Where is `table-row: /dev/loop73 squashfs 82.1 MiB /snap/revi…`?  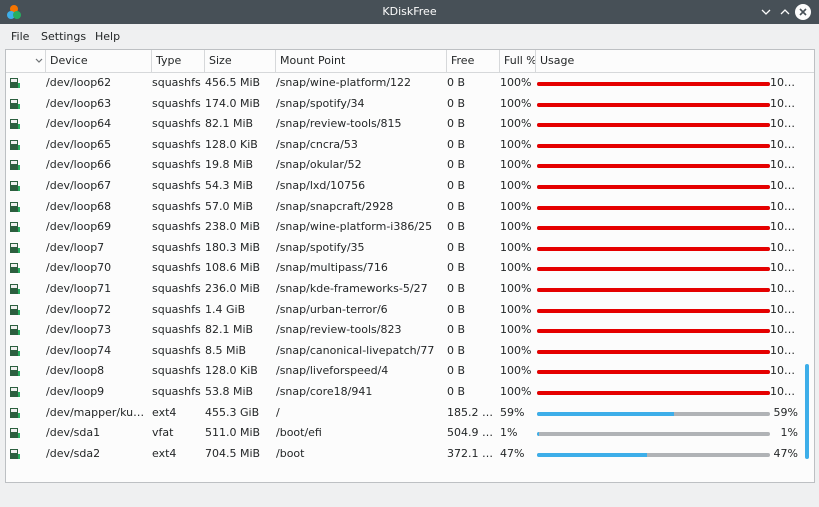 table-row: /dev/loop73 squashfs 82.1 MiB /snap/revi… is located at coordinates (410, 330).